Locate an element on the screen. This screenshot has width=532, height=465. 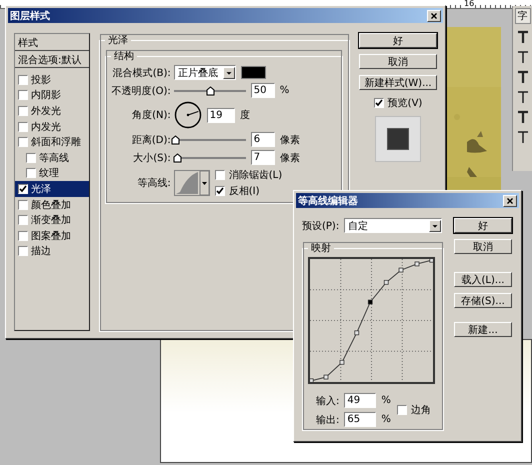
checkbox-label: 预览(V) is located at coordinates (405, 103).